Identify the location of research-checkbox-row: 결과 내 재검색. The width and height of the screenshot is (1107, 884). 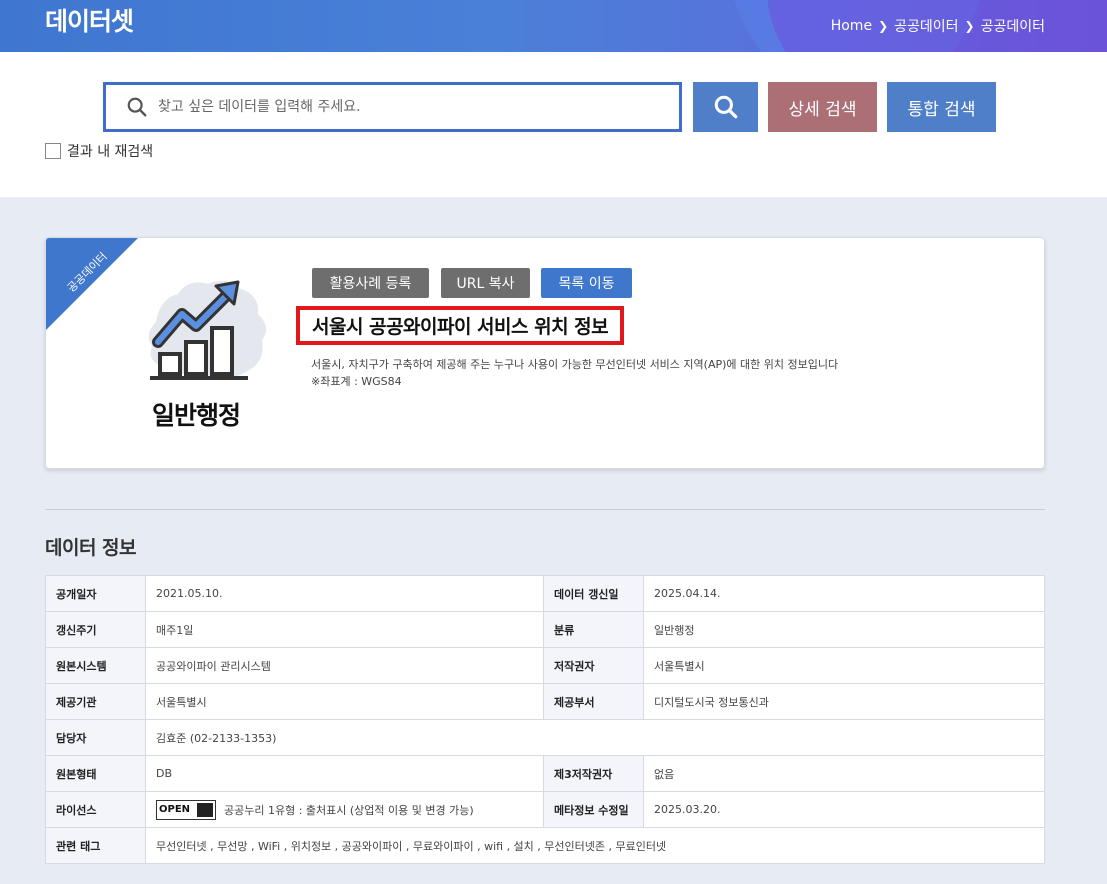
(99, 151).